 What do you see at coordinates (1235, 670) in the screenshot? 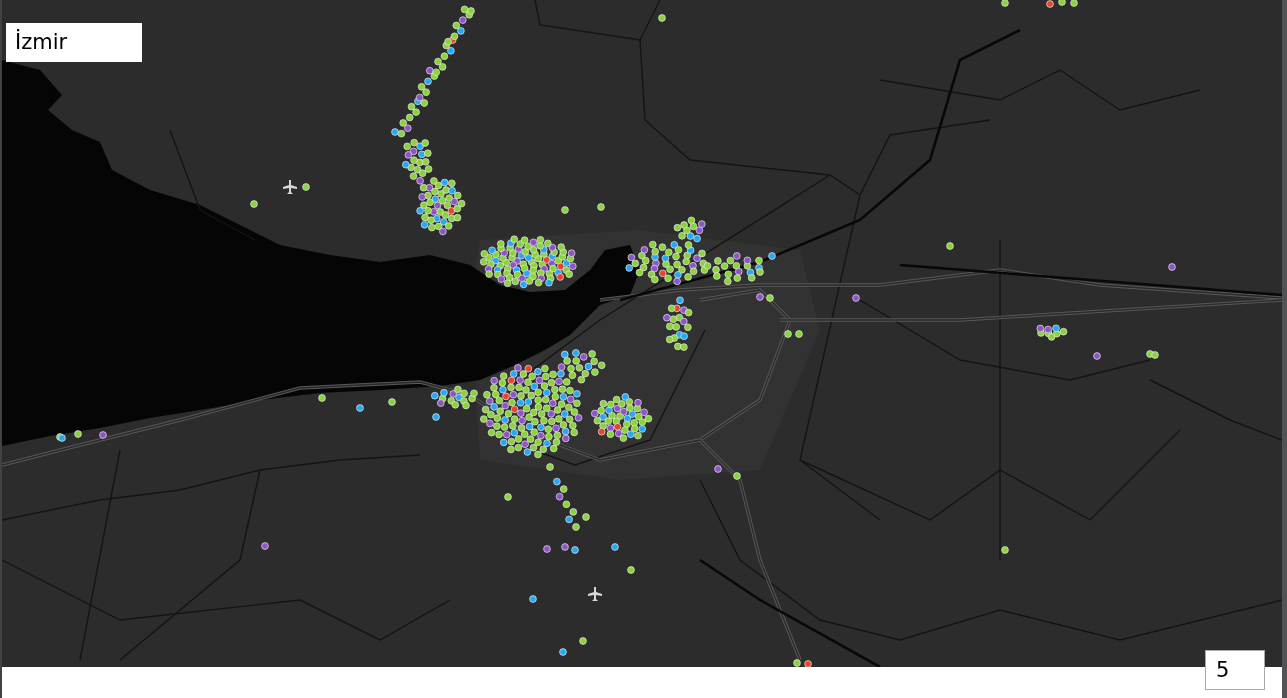
I see `page-number: 5` at bounding box center [1235, 670].